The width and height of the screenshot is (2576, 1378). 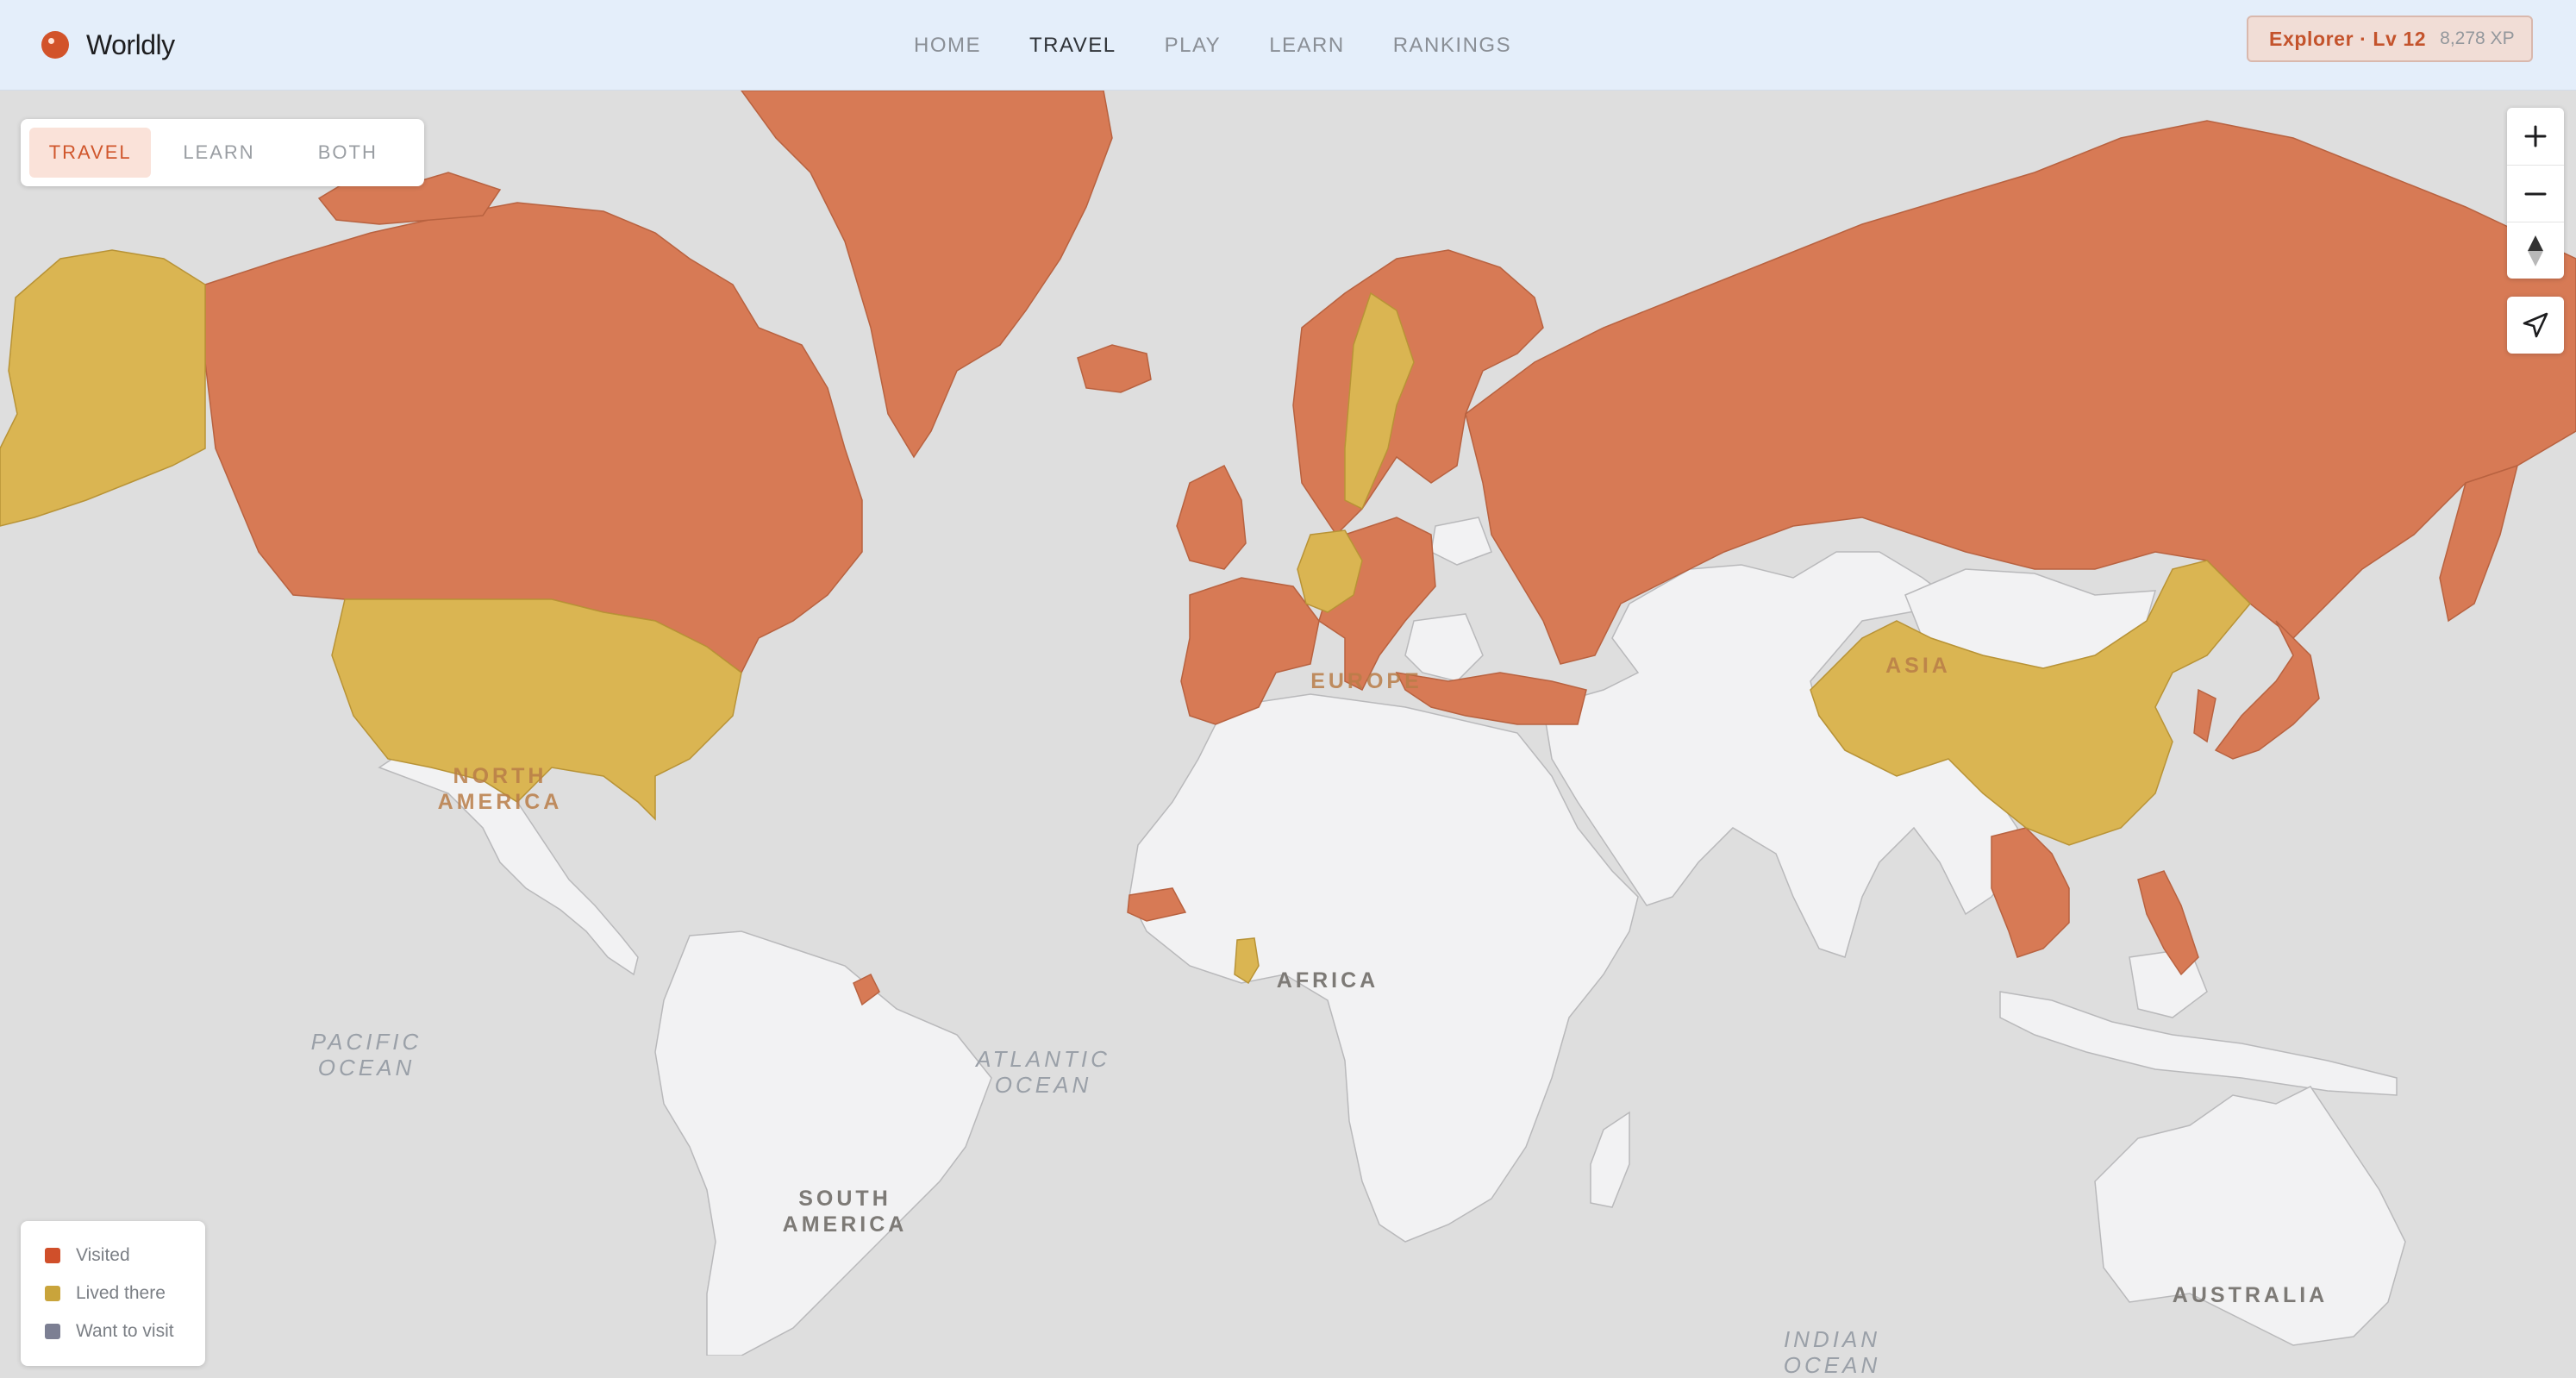 I want to click on compass-icon, so click(x=2535, y=250).